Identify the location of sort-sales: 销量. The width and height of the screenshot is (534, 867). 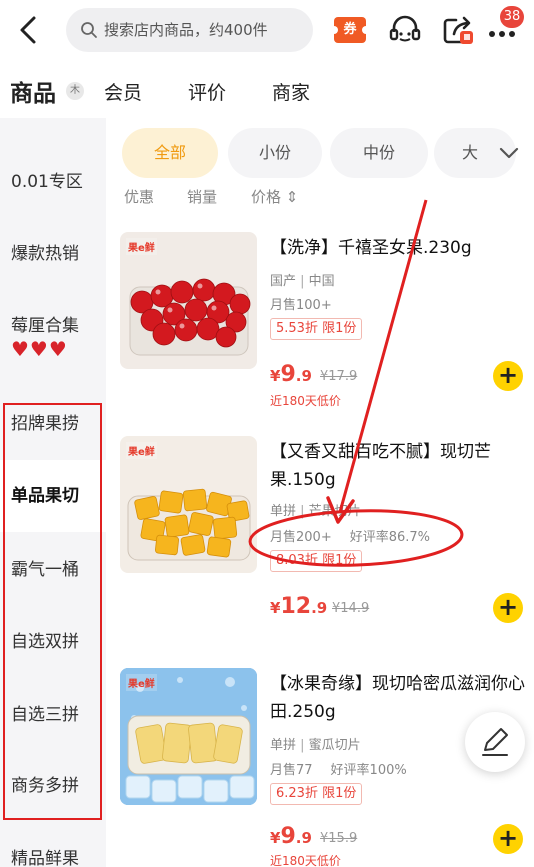
(202, 196).